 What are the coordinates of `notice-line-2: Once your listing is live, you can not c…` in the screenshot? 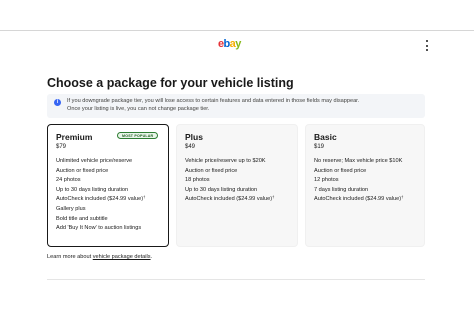 It's located at (138, 109).